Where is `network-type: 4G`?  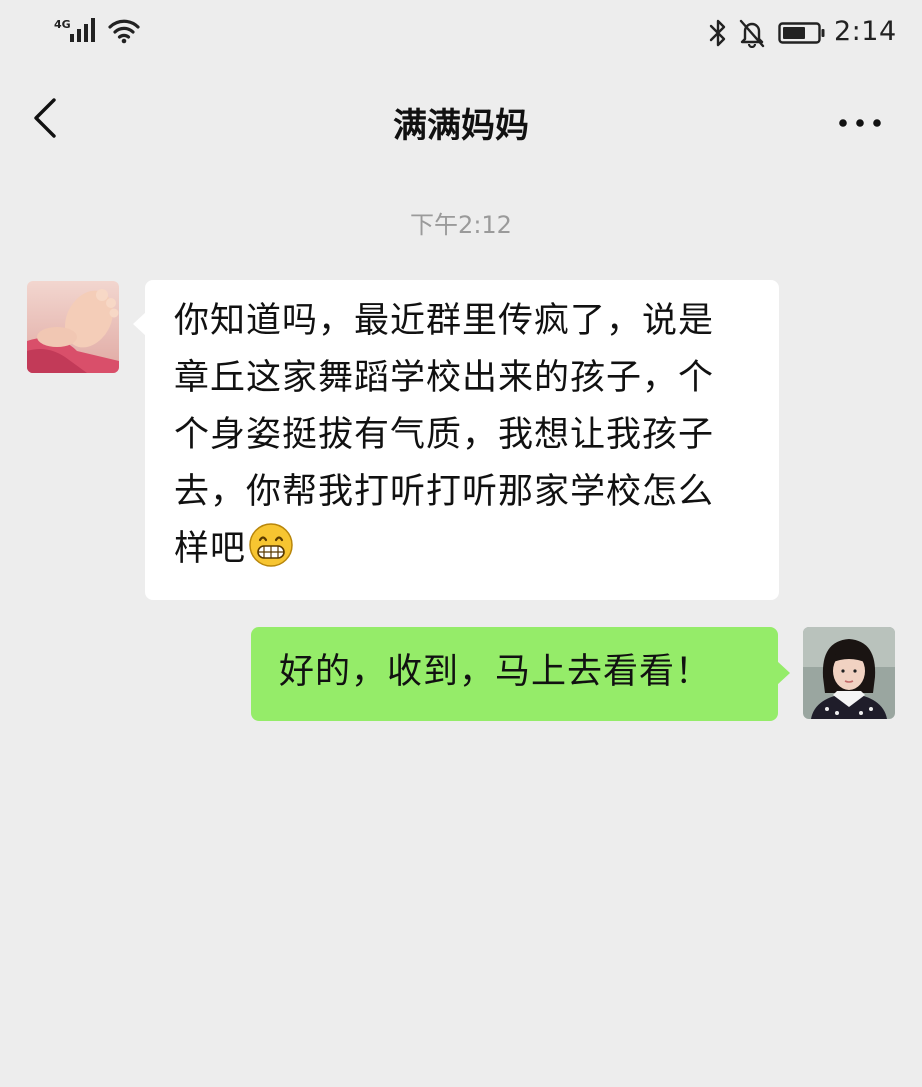 network-type: 4G is located at coordinates (62, 24).